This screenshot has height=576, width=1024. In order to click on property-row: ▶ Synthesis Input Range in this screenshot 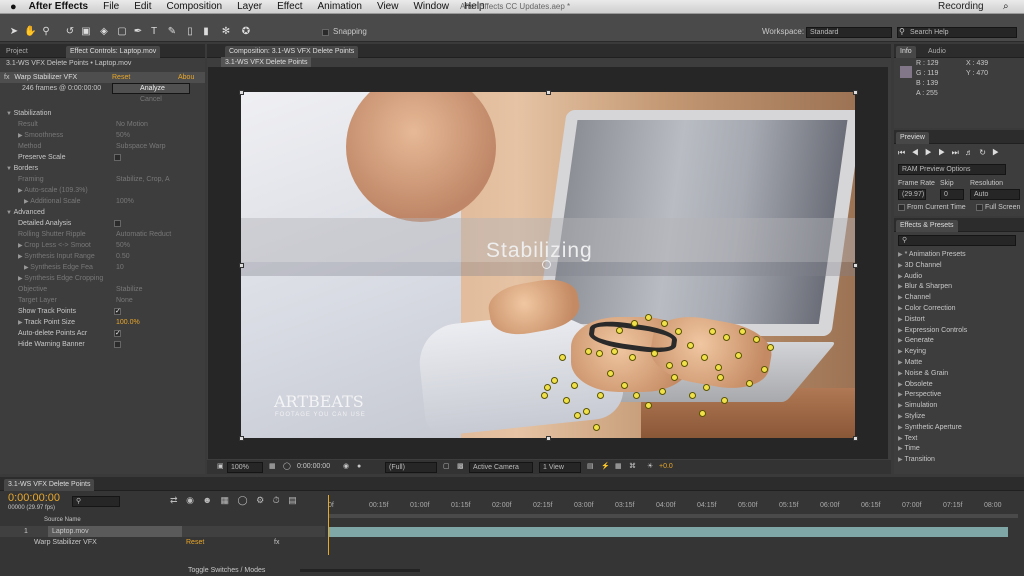, I will do `click(56, 256)`.